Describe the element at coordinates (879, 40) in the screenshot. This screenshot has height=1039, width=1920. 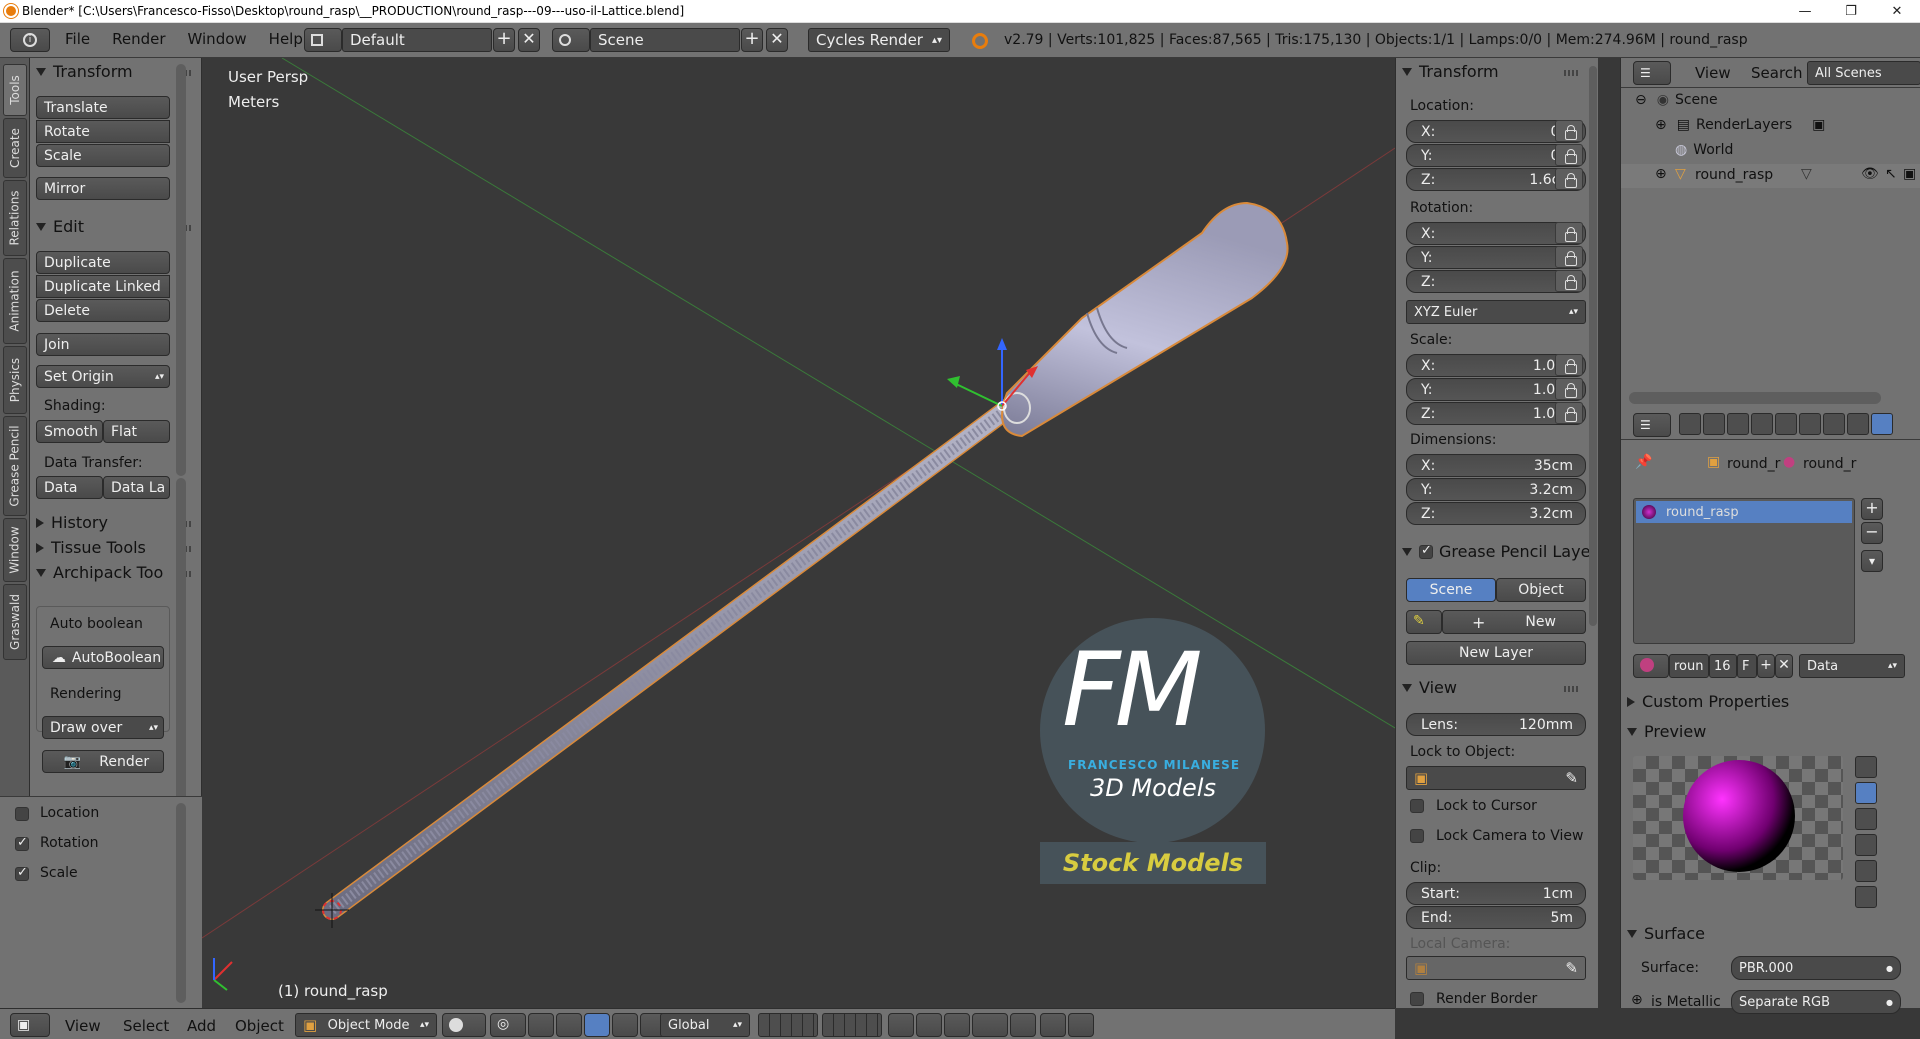
I see `render-engine-dropdown: Cycles Render ▴▾` at that location.